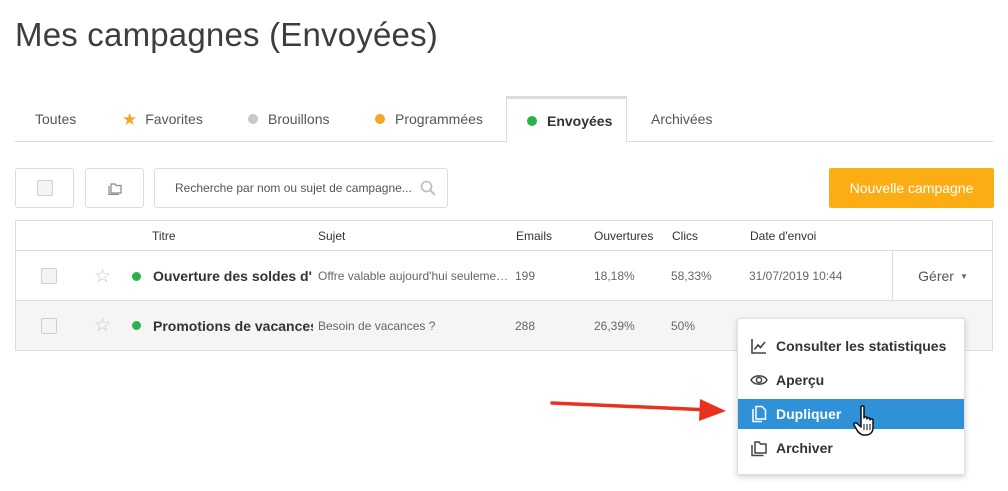 Image resolution: width=1008 pixels, height=491 pixels. Describe the element at coordinates (809, 414) in the screenshot. I see `menu-item-label: Dupliquer` at that location.